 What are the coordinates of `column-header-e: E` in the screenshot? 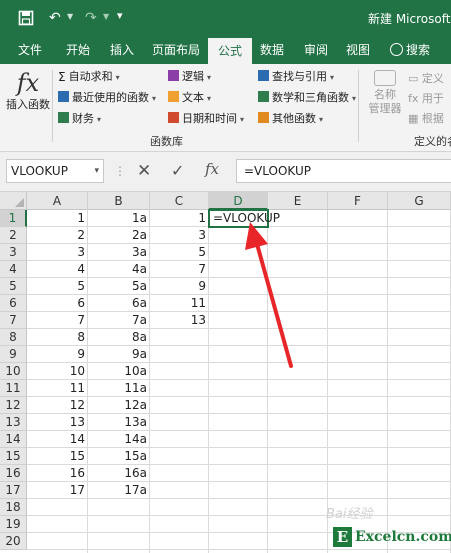 It's located at (298, 201).